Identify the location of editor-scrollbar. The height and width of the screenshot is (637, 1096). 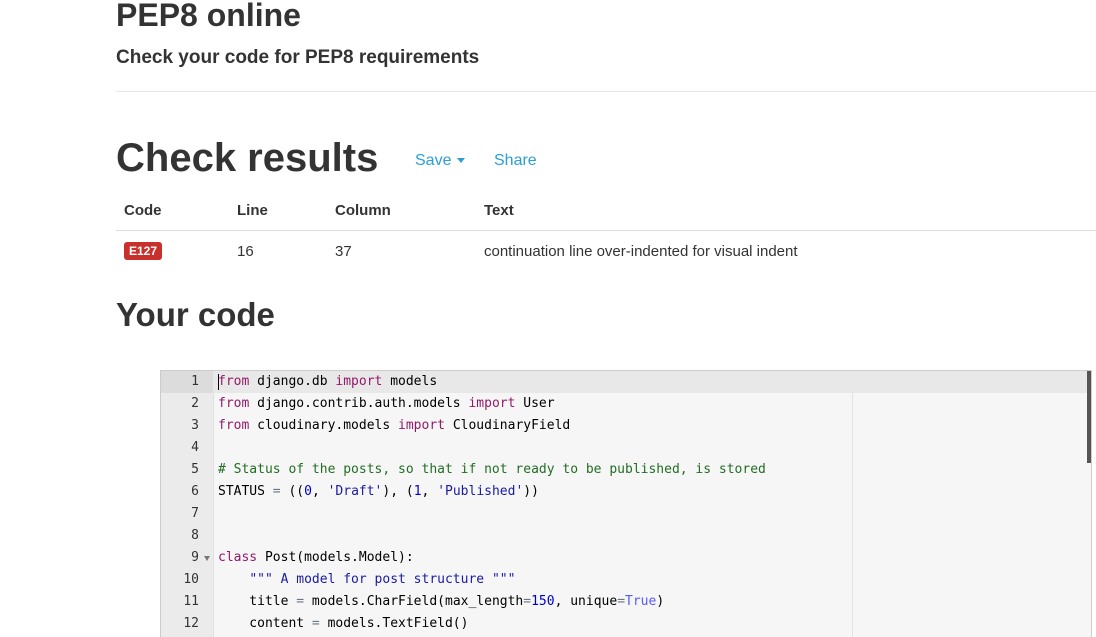
(1089, 417).